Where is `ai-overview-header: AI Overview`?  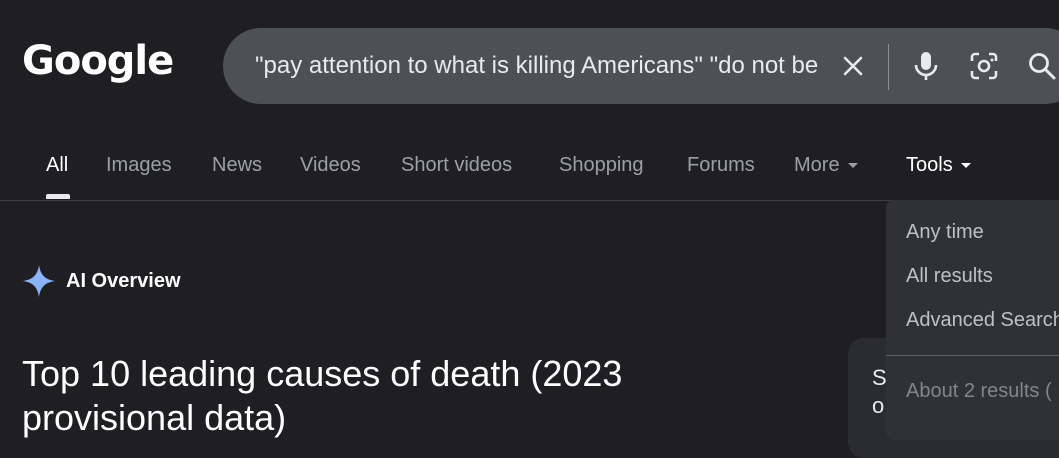 ai-overview-header: AI Overview is located at coordinates (101, 281).